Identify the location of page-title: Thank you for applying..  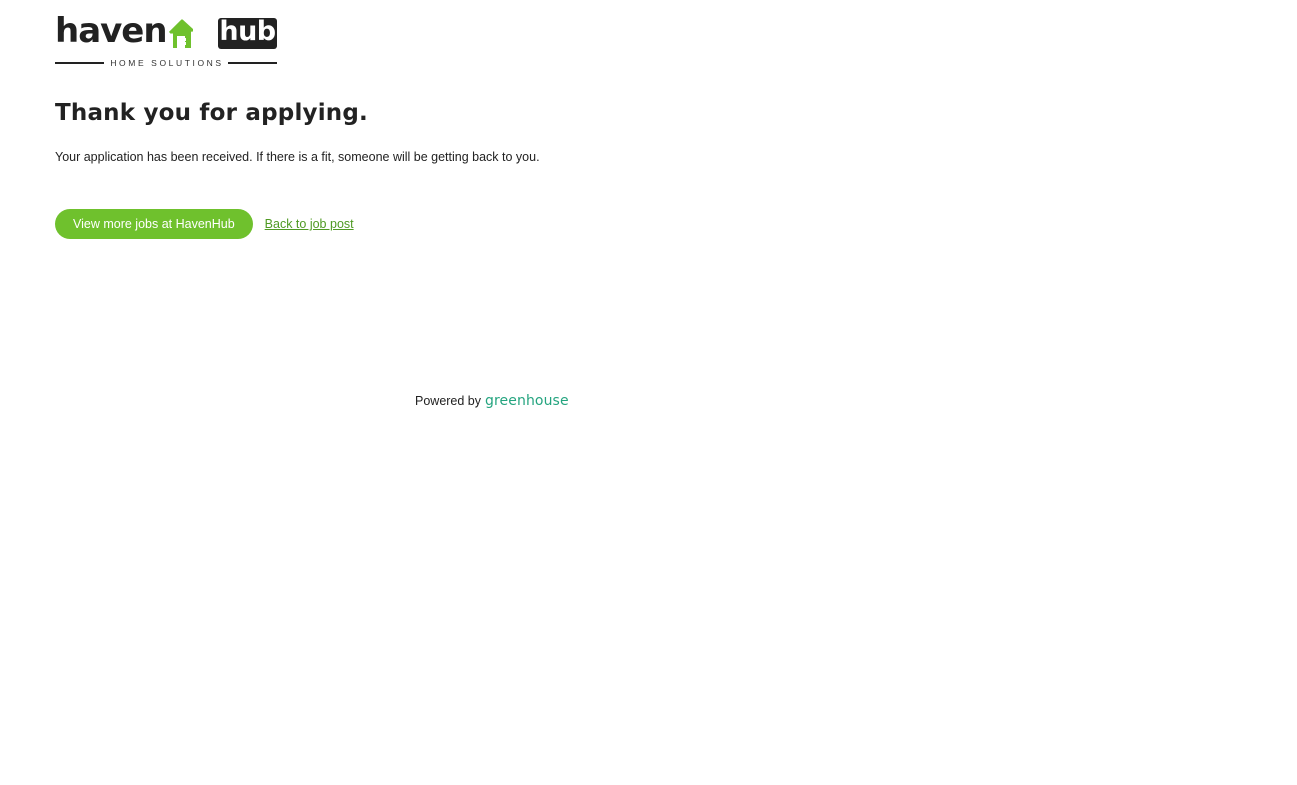
(211, 113).